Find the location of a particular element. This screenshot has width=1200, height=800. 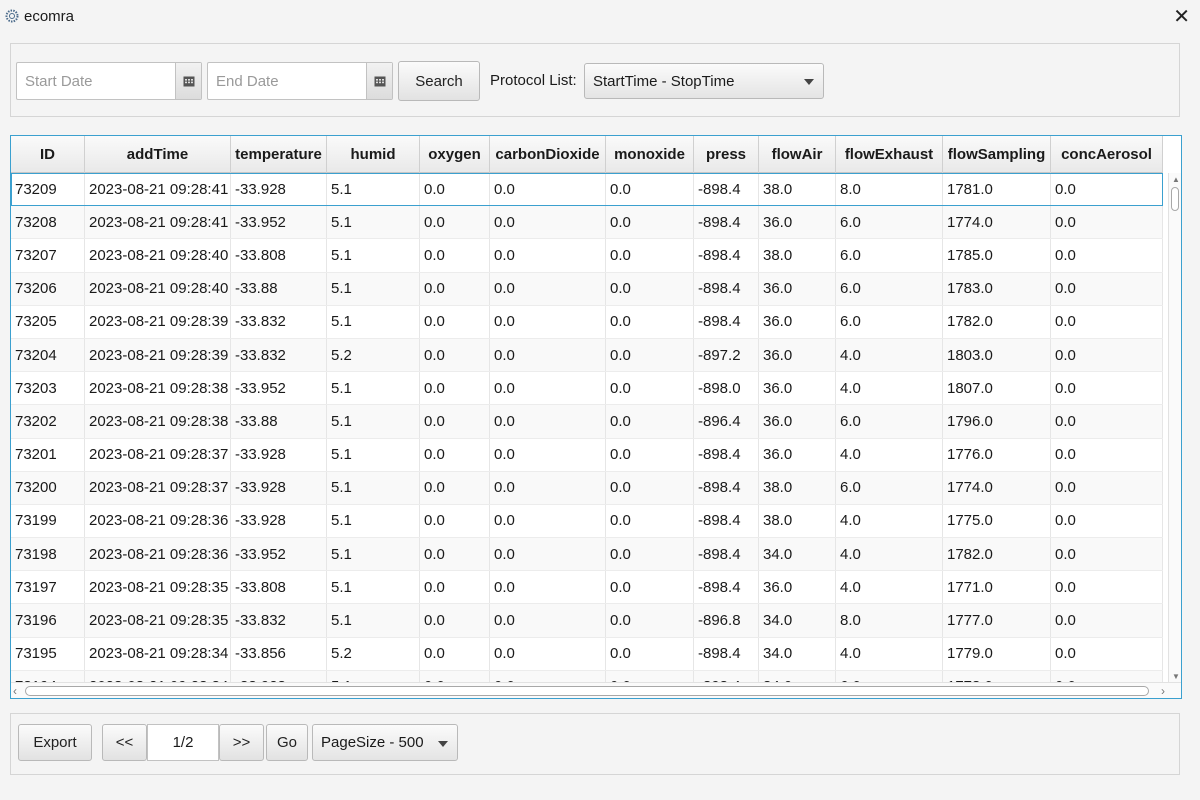

column-header-flowair: flowAir is located at coordinates (797, 154).